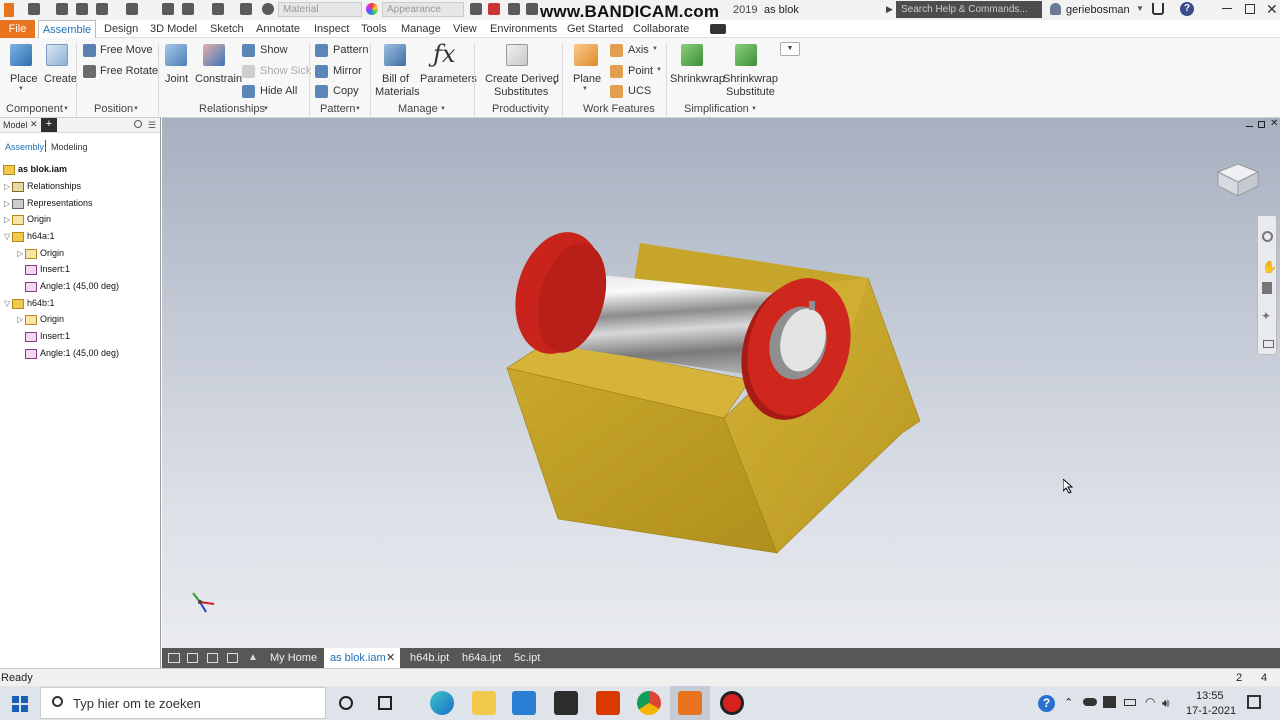  Describe the element at coordinates (69, 147) in the screenshot. I see `mode-modeling-tab: Modeling` at that location.